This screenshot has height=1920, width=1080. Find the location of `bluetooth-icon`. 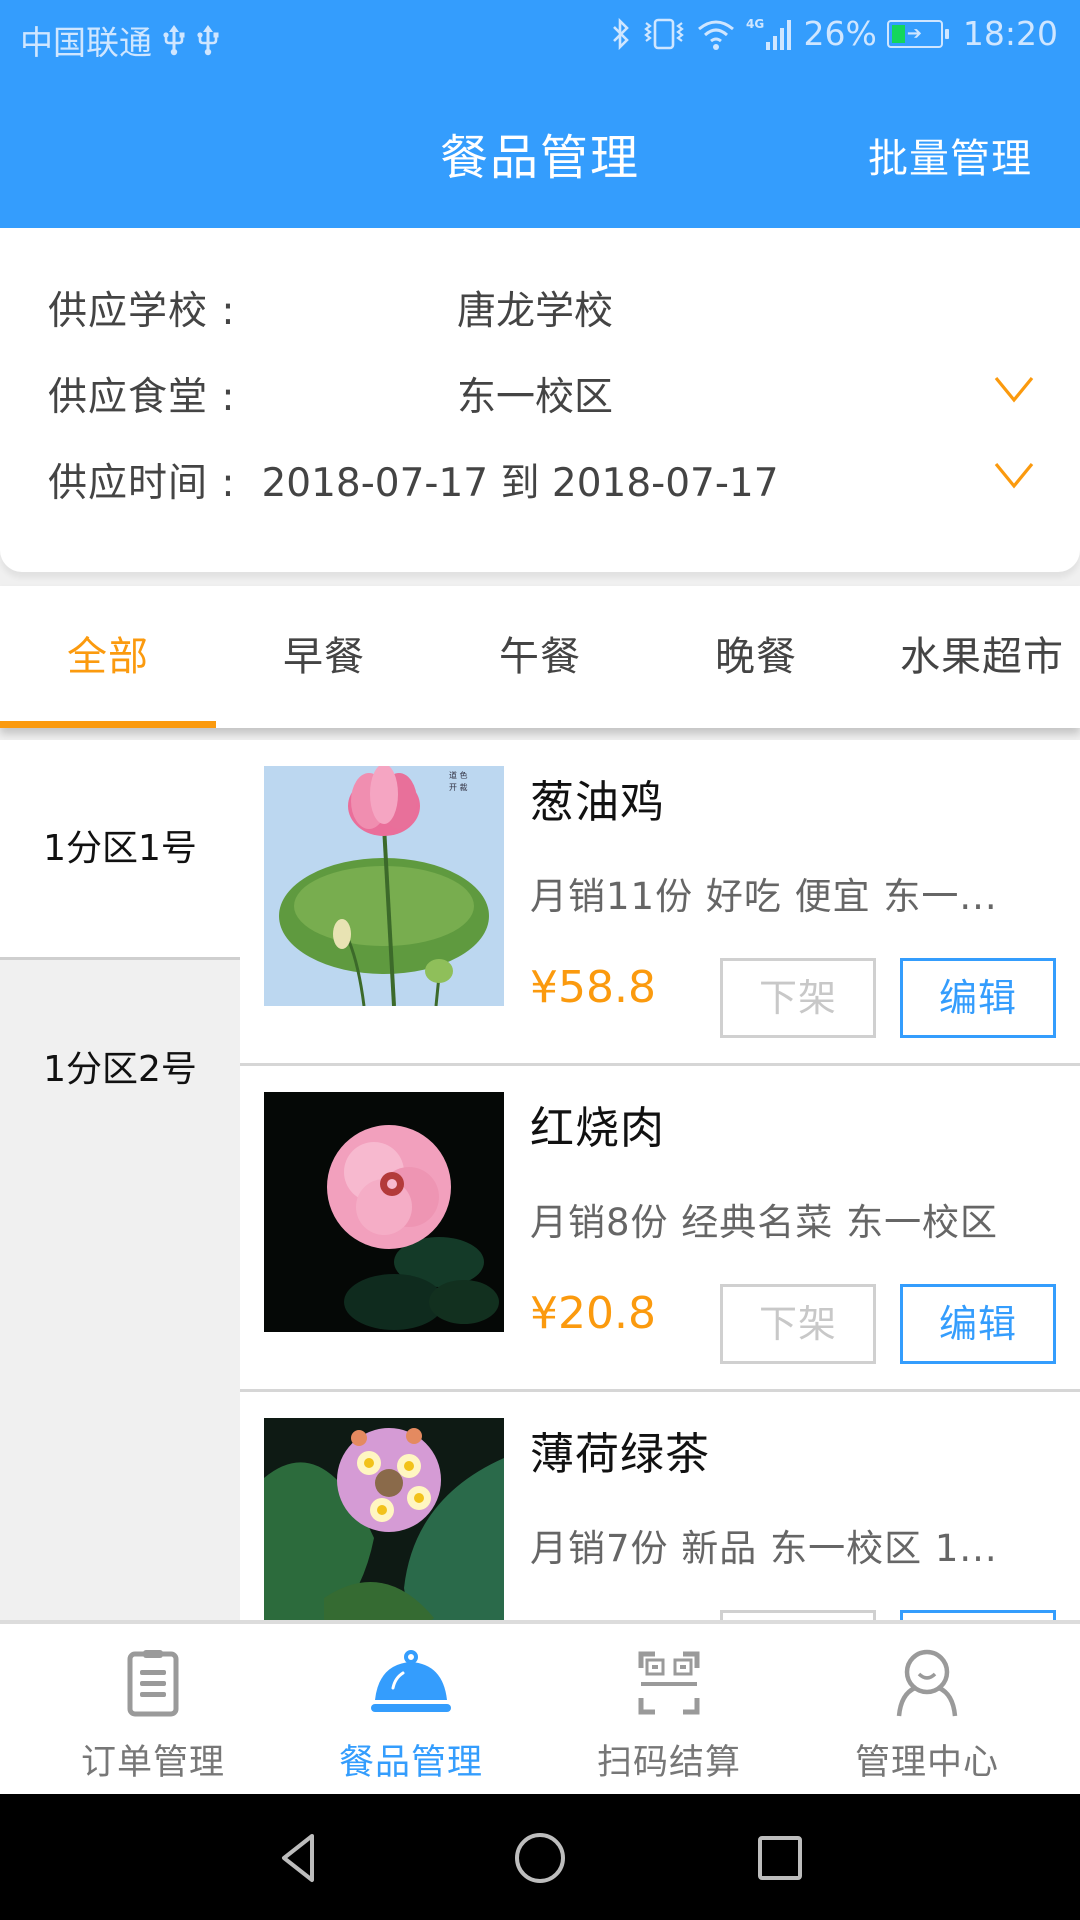

bluetooth-icon is located at coordinates (621, 34).